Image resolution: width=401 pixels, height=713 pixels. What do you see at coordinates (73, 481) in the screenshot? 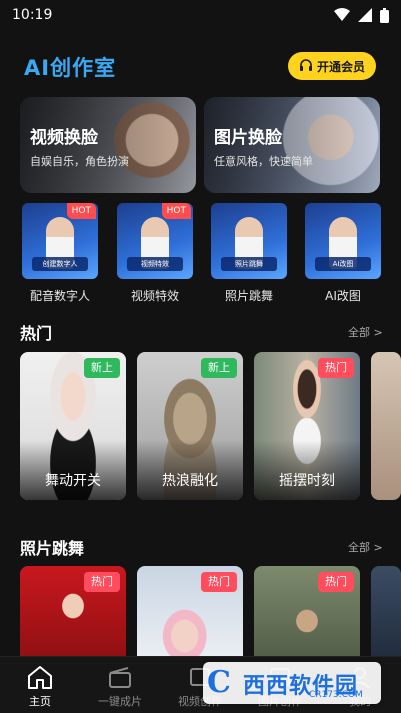
I see `card-caption: 舞动开关` at bounding box center [73, 481].